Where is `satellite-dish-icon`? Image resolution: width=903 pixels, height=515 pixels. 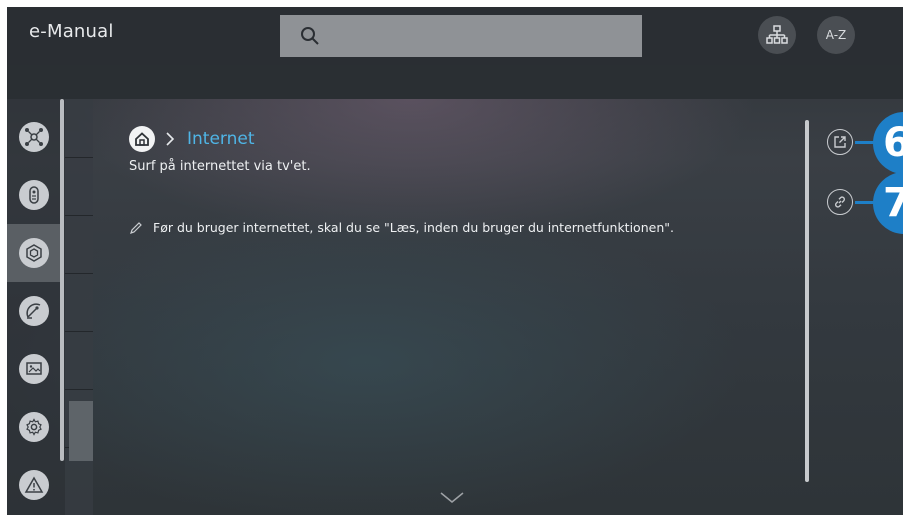 satellite-dish-icon is located at coordinates (33, 311).